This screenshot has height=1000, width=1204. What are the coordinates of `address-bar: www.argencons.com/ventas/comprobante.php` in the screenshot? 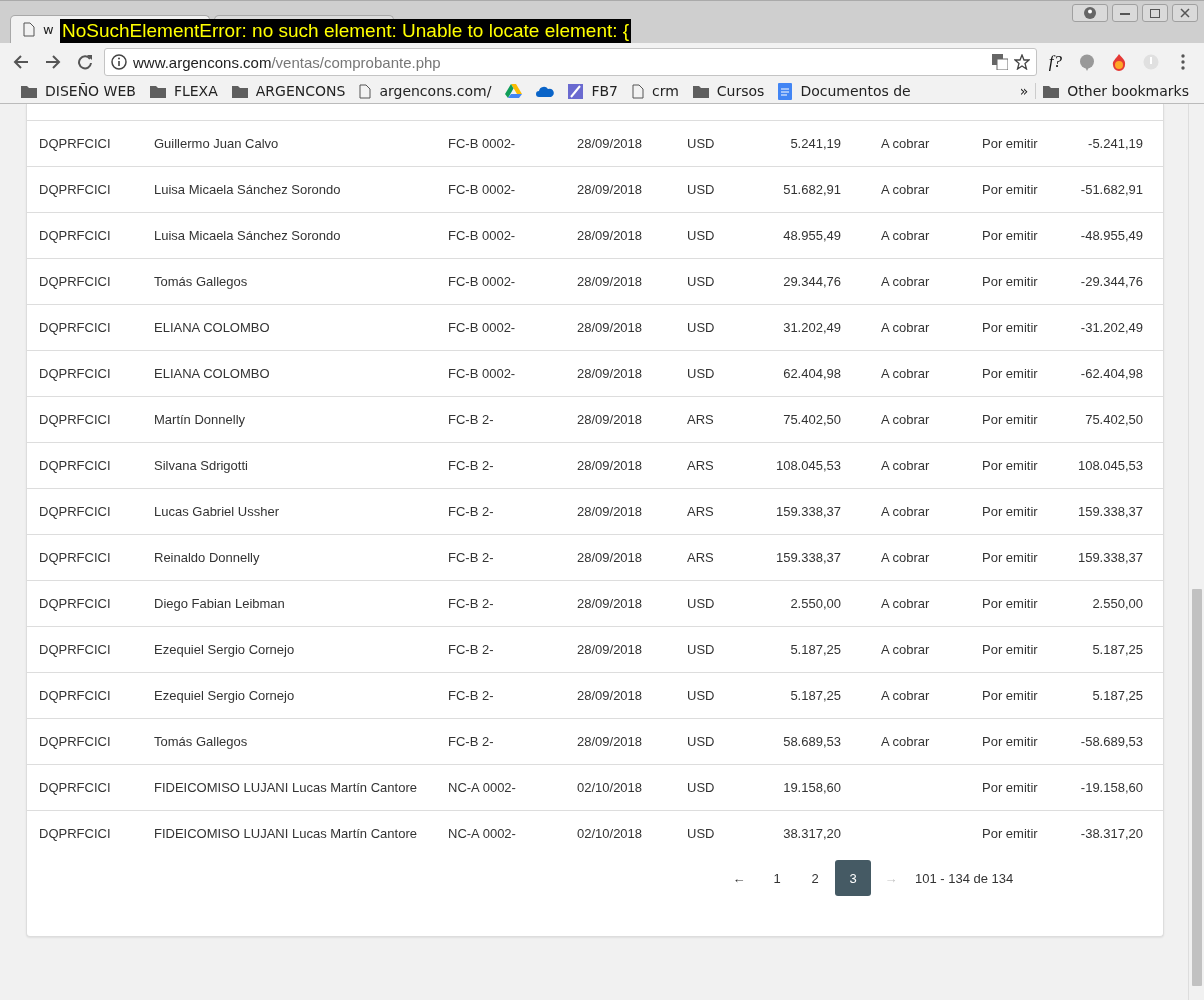 It's located at (570, 62).